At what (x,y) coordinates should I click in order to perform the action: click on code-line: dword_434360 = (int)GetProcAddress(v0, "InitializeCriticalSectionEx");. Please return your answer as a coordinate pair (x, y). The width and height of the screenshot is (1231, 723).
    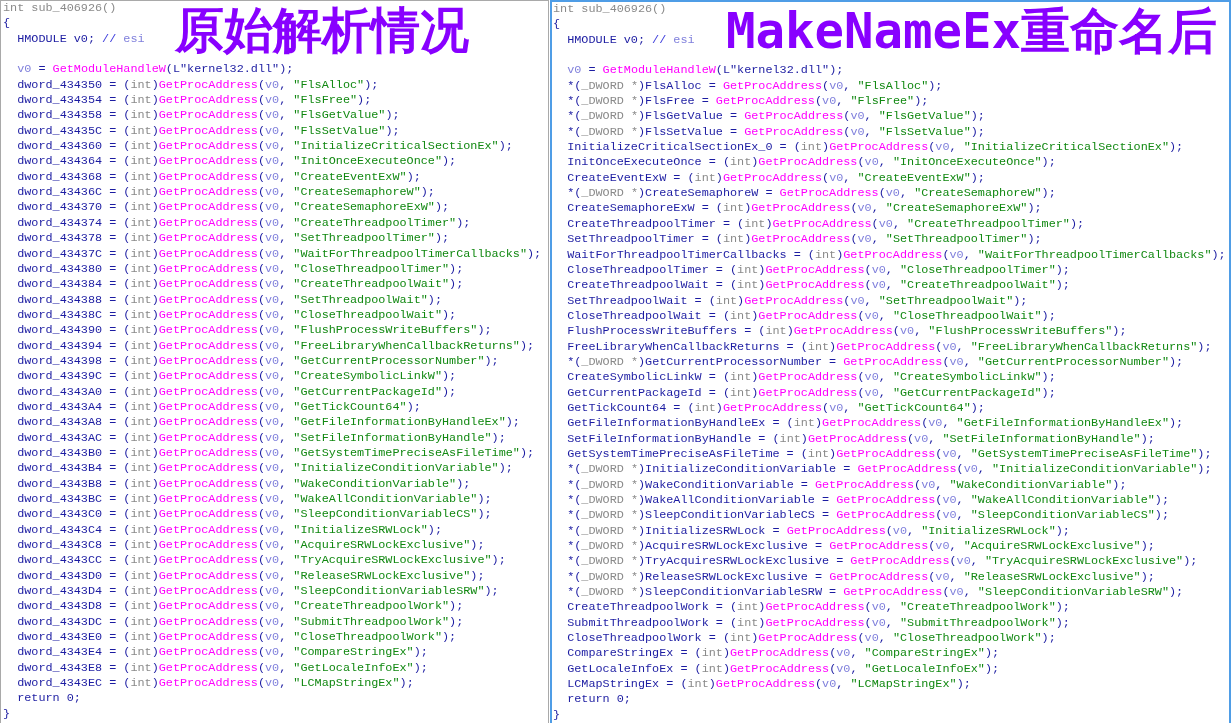
    Looking at the image, I should click on (265, 147).